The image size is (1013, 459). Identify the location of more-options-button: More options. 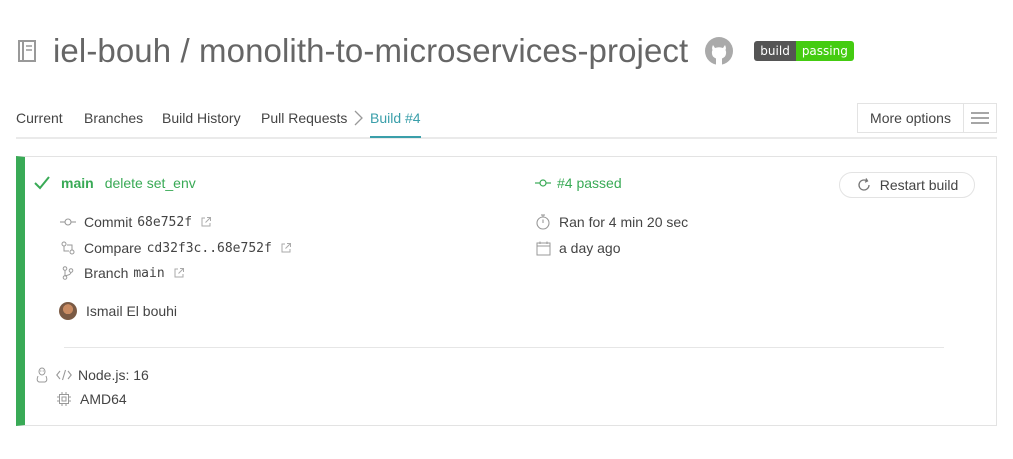
(927, 118).